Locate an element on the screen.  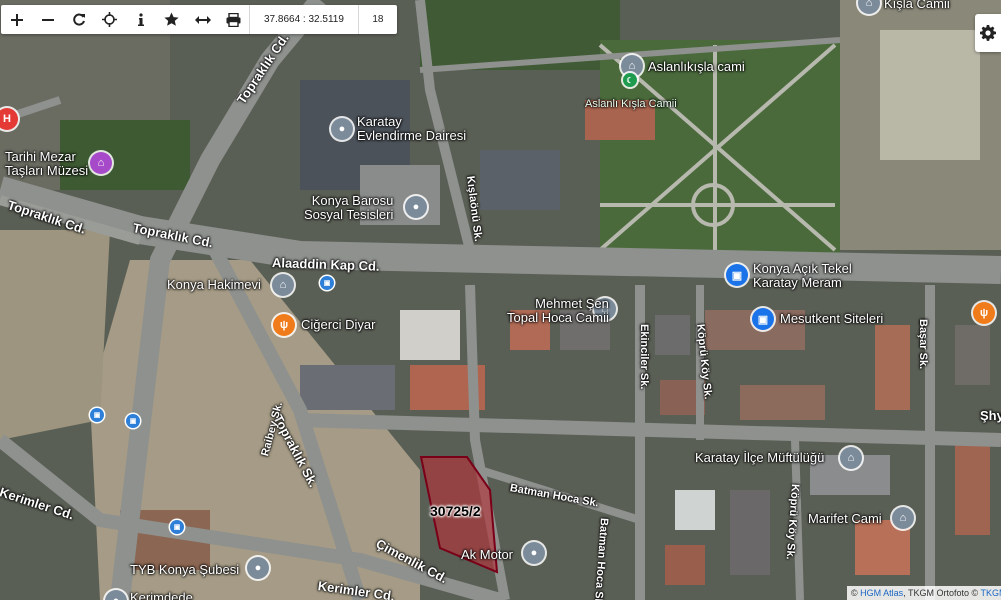
place-label: Ciğerci Diyar is located at coordinates (338, 324).